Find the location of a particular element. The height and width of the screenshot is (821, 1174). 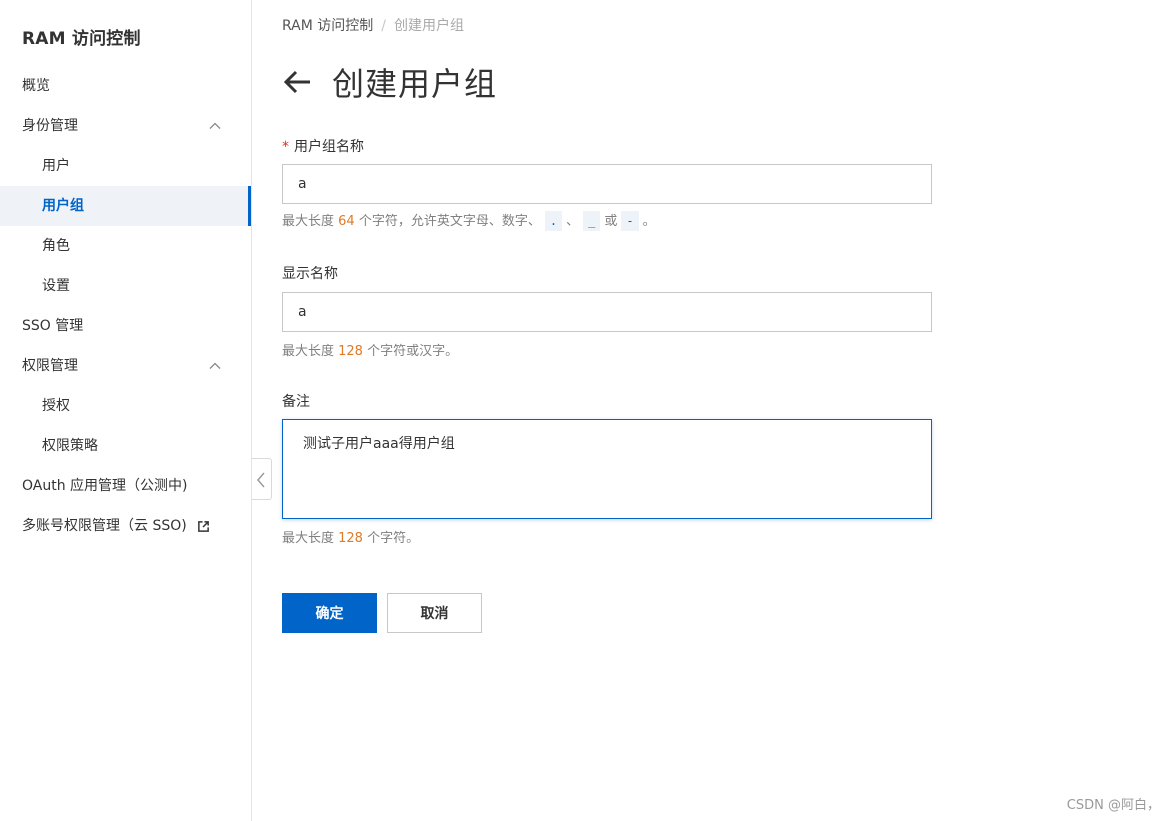

group-name-input is located at coordinates (607, 184).